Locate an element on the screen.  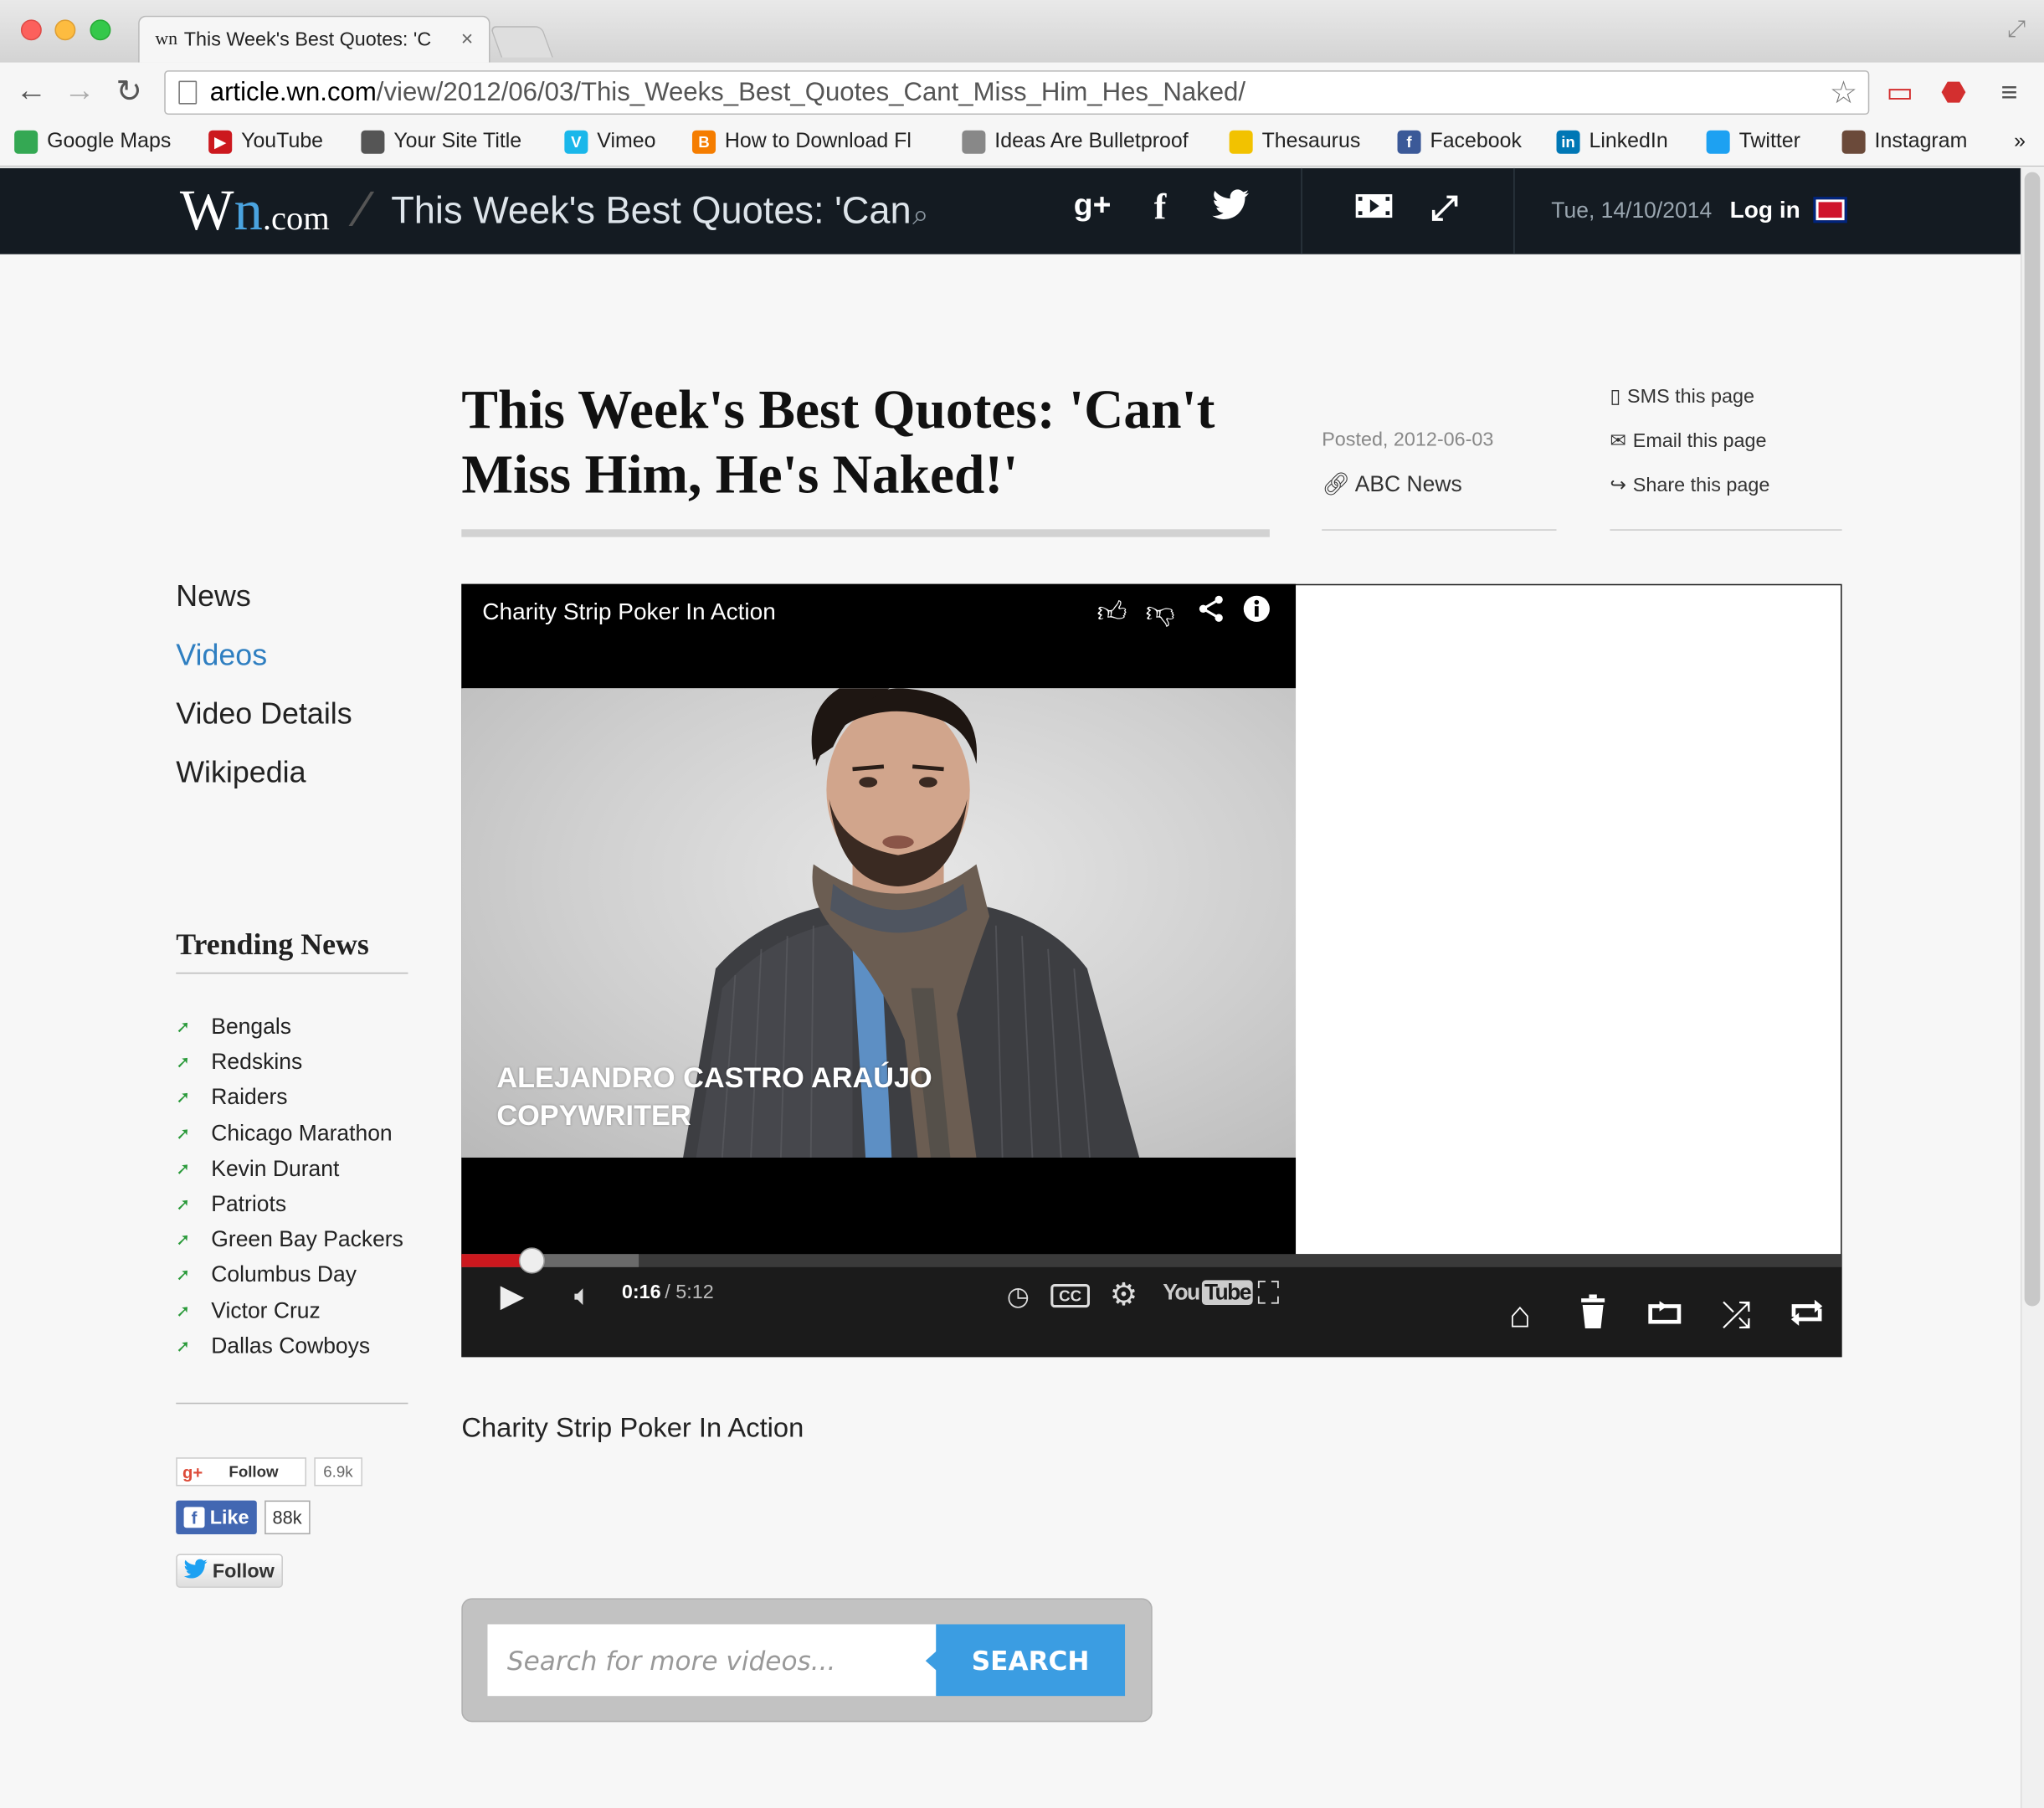
trending-item: ➚ Raiders is located at coordinates (232, 1098).